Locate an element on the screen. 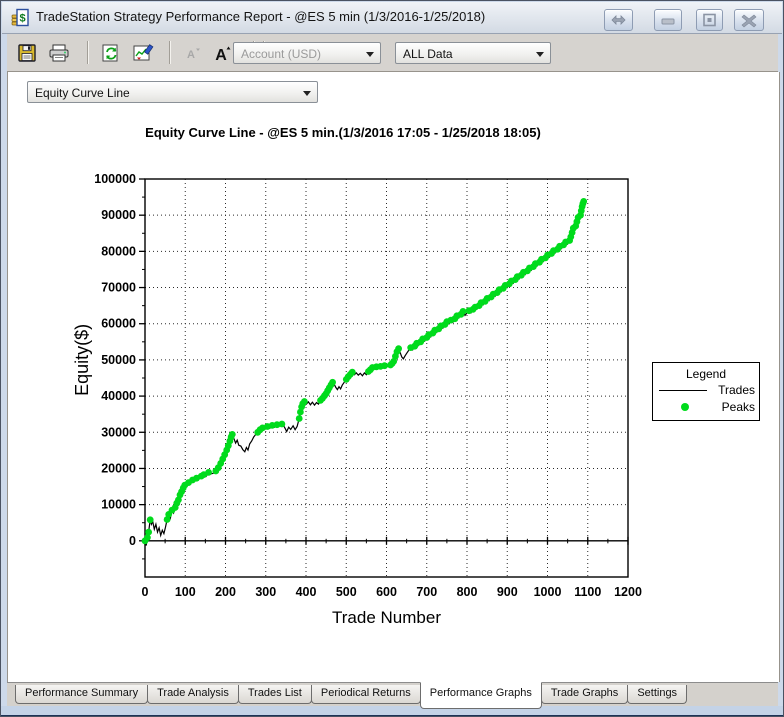  data-range-dropdown-value: ALL Data is located at coordinates (428, 54).